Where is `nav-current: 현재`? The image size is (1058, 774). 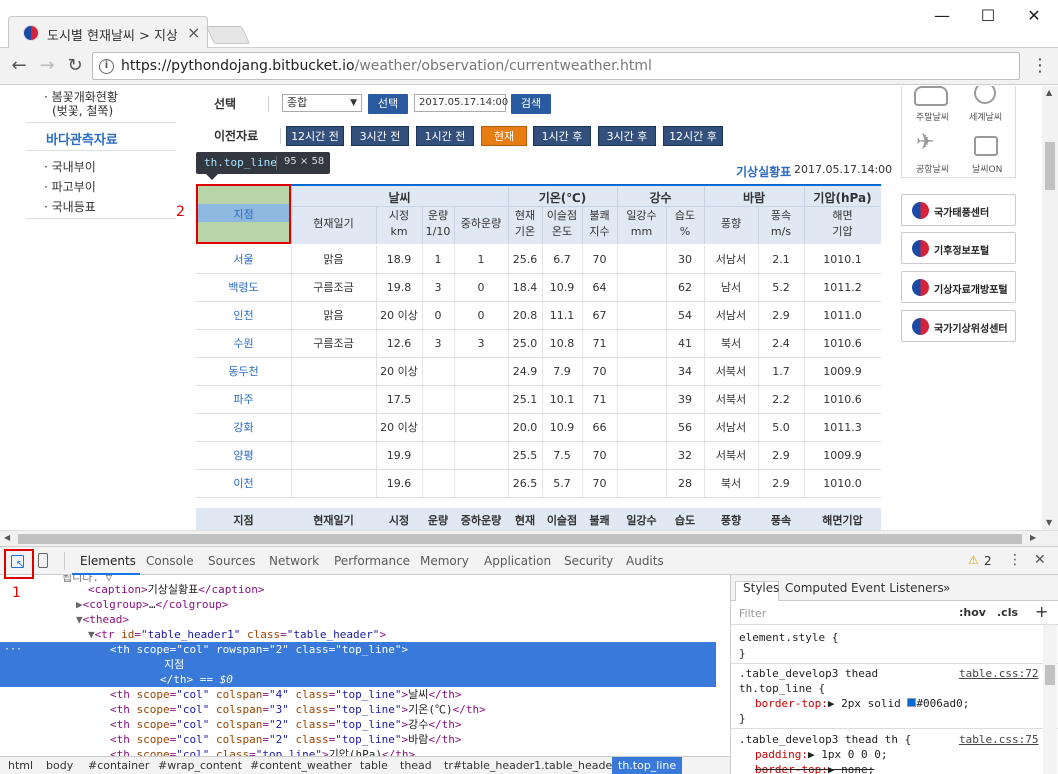
nav-current: 현재 is located at coordinates (504, 136).